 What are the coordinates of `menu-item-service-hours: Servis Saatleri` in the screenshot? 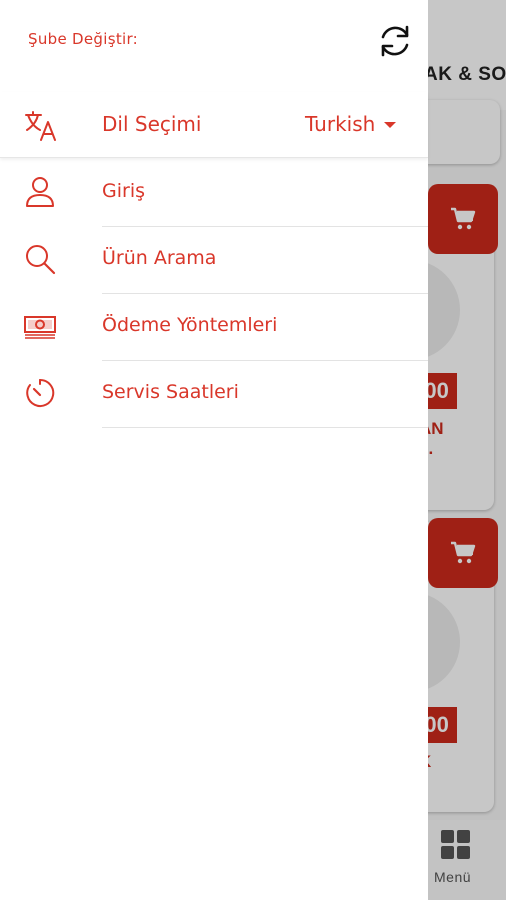 It's located at (214, 394).